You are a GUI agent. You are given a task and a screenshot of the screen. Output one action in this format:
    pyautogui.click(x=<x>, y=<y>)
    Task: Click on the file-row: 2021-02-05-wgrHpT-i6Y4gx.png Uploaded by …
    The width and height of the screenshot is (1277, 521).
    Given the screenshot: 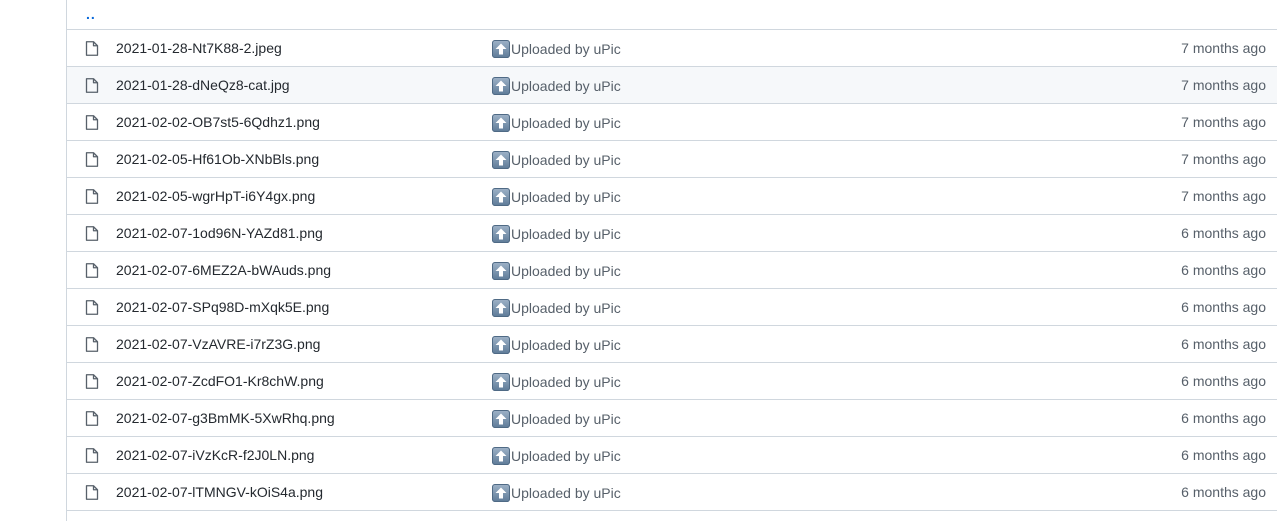 What is the action you would take?
    pyautogui.click(x=672, y=196)
    